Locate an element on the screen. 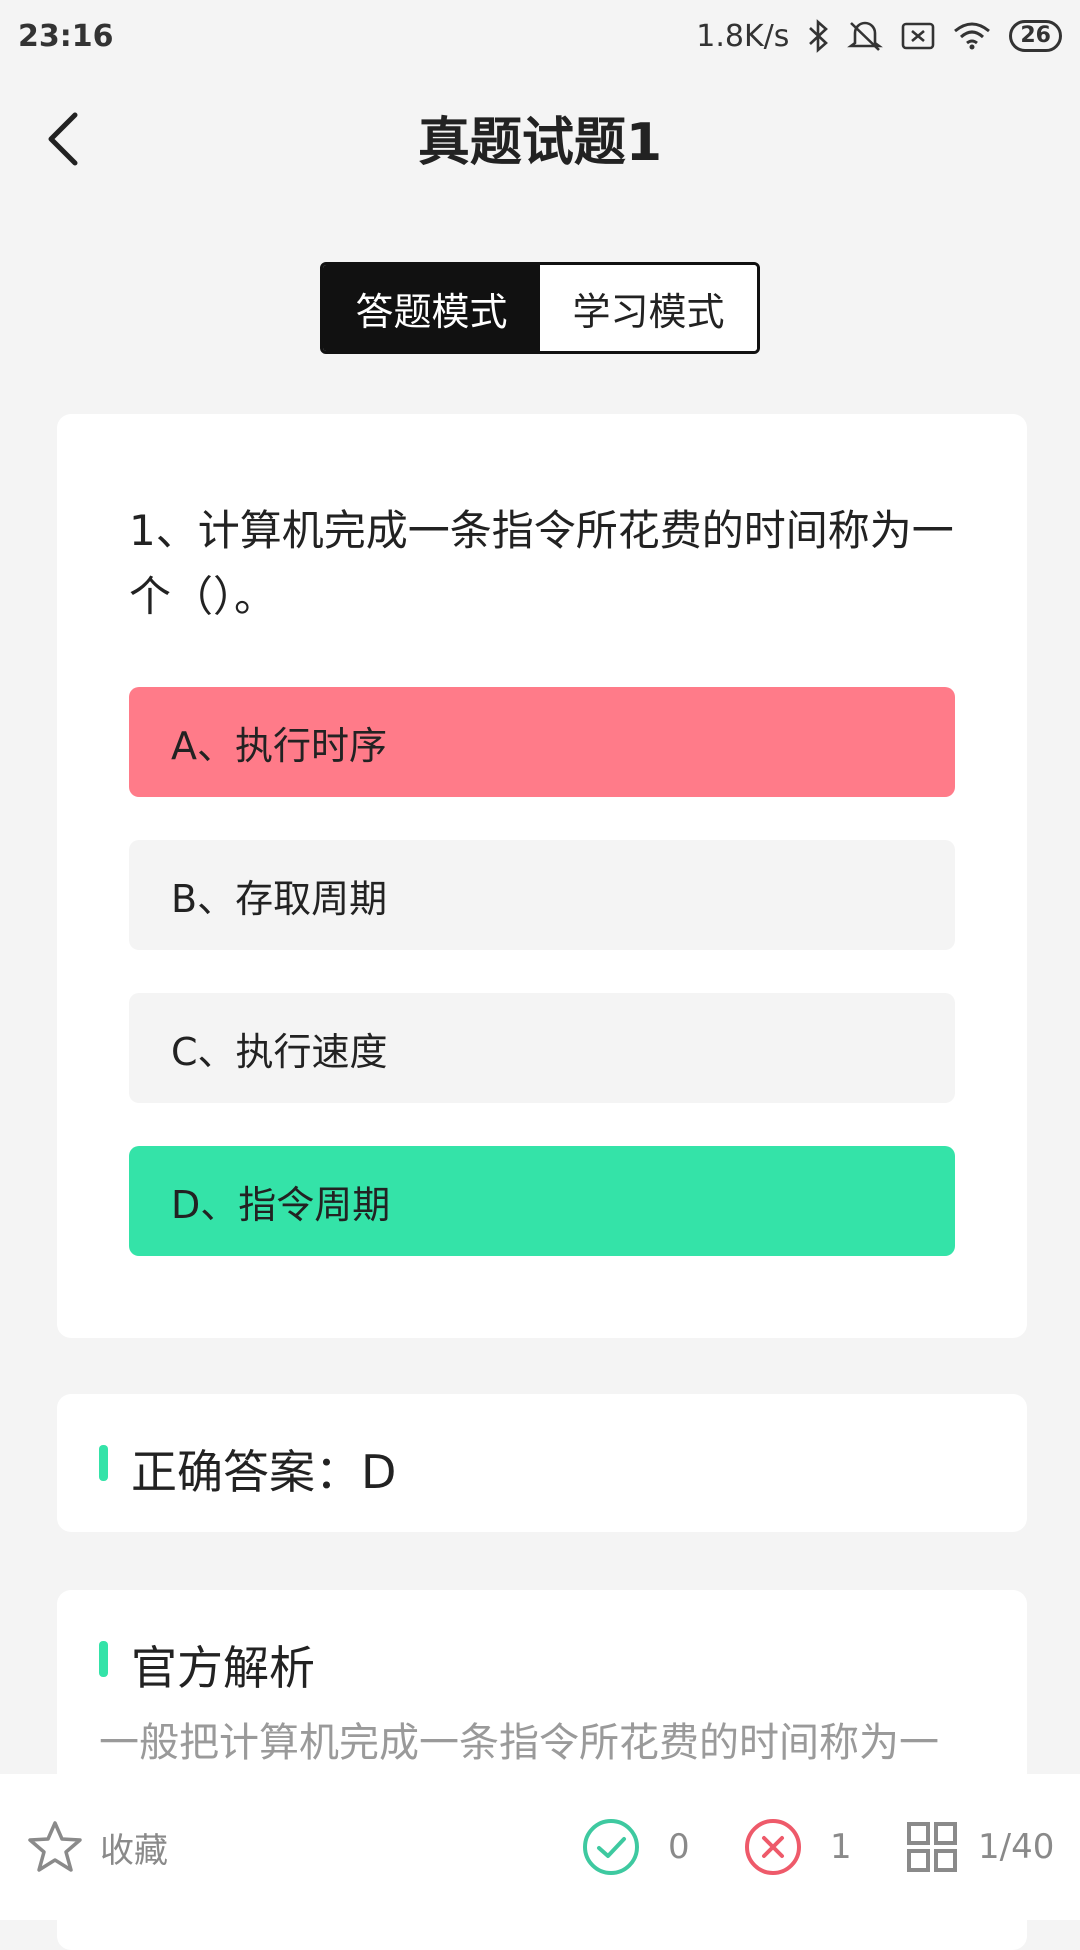 Image resolution: width=1080 pixels, height=1950 pixels. status-bar: 23:16 1.8K/s 26 is located at coordinates (540, 36).